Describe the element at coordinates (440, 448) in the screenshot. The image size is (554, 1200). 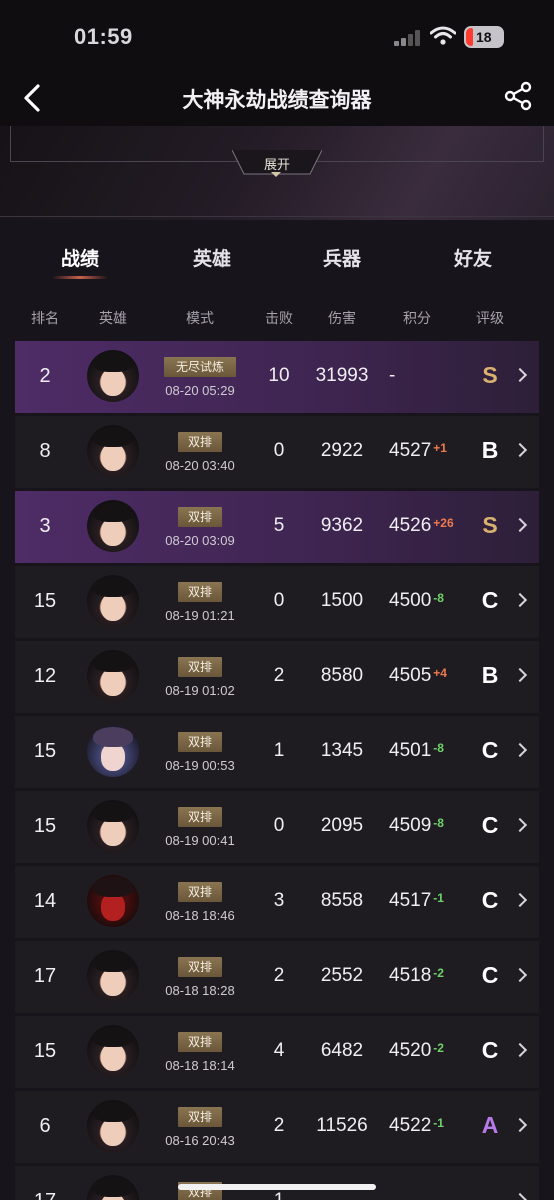
I see `score-delta: +1` at that location.